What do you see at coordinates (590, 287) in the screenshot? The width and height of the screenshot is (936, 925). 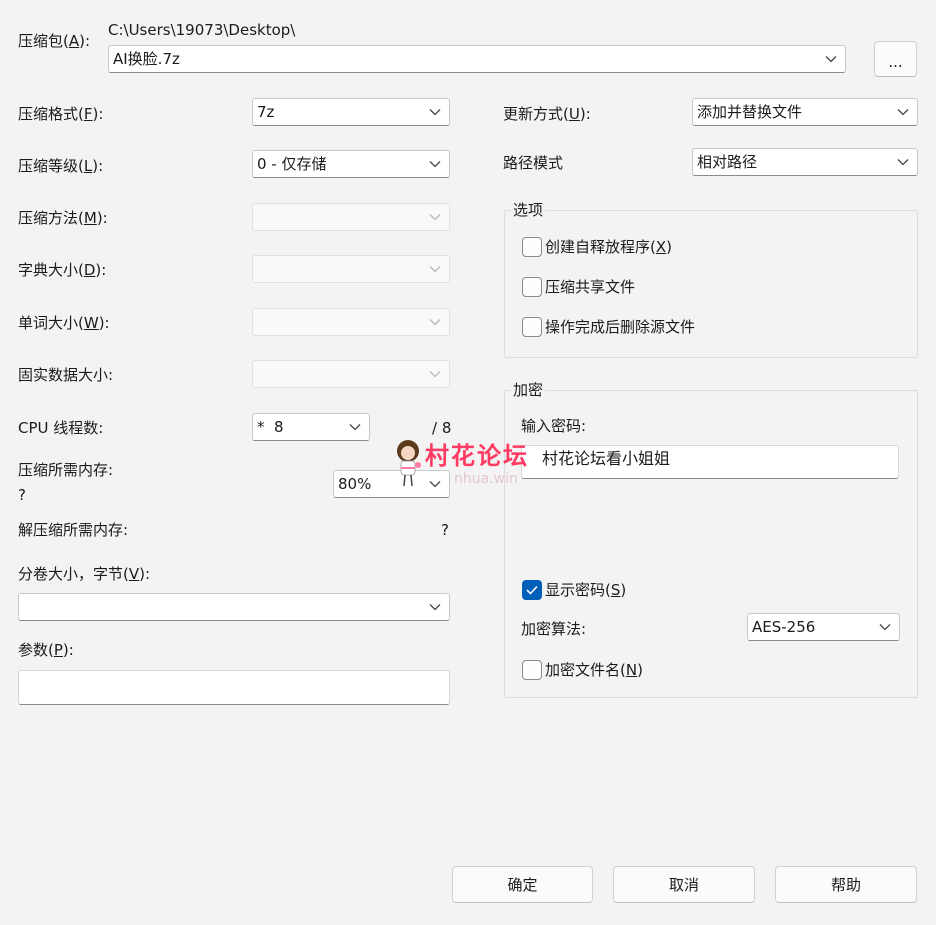 I see `shared-files-label: 压缩共享文件` at bounding box center [590, 287].